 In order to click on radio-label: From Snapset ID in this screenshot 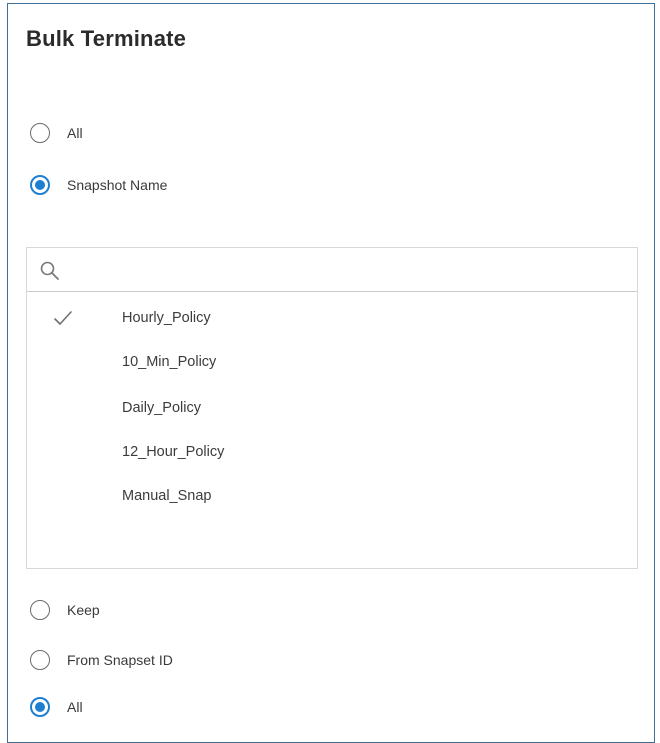, I will do `click(120, 660)`.